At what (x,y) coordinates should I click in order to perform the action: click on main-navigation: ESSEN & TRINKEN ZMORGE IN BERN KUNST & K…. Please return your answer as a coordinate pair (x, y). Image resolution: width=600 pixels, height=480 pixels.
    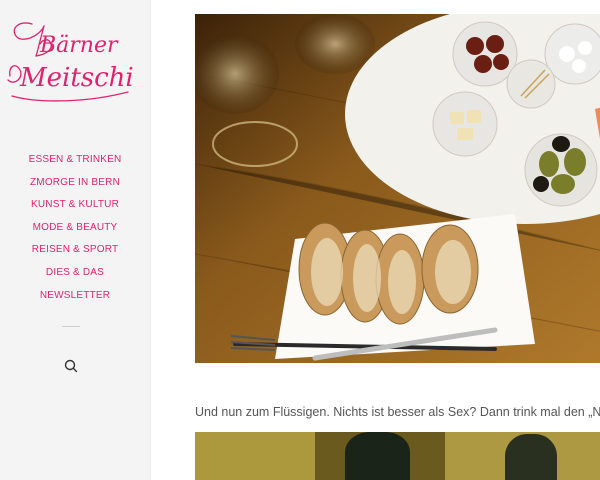
    Looking at the image, I should click on (75, 232).